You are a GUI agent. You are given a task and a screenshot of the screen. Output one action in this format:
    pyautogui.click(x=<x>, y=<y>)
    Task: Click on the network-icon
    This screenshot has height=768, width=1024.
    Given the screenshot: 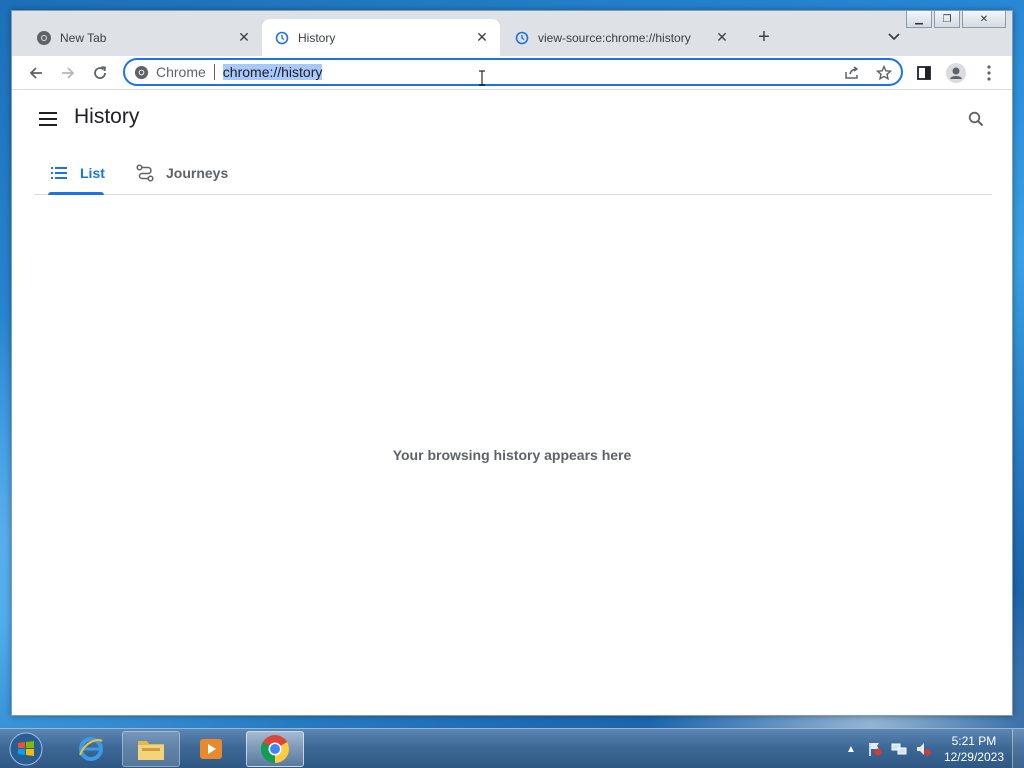 What is the action you would take?
    pyautogui.click(x=899, y=749)
    